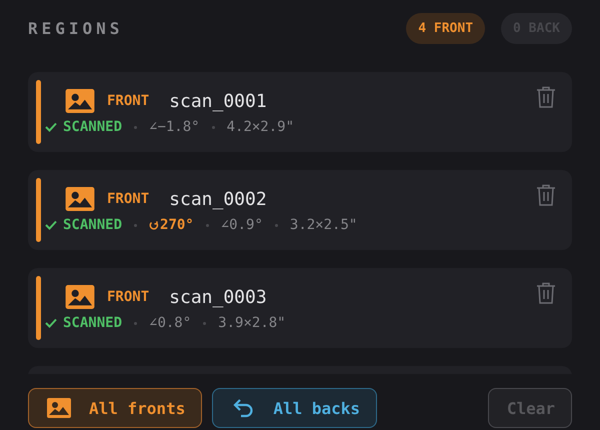  I want to click on rotation-value: 270°, so click(171, 225).